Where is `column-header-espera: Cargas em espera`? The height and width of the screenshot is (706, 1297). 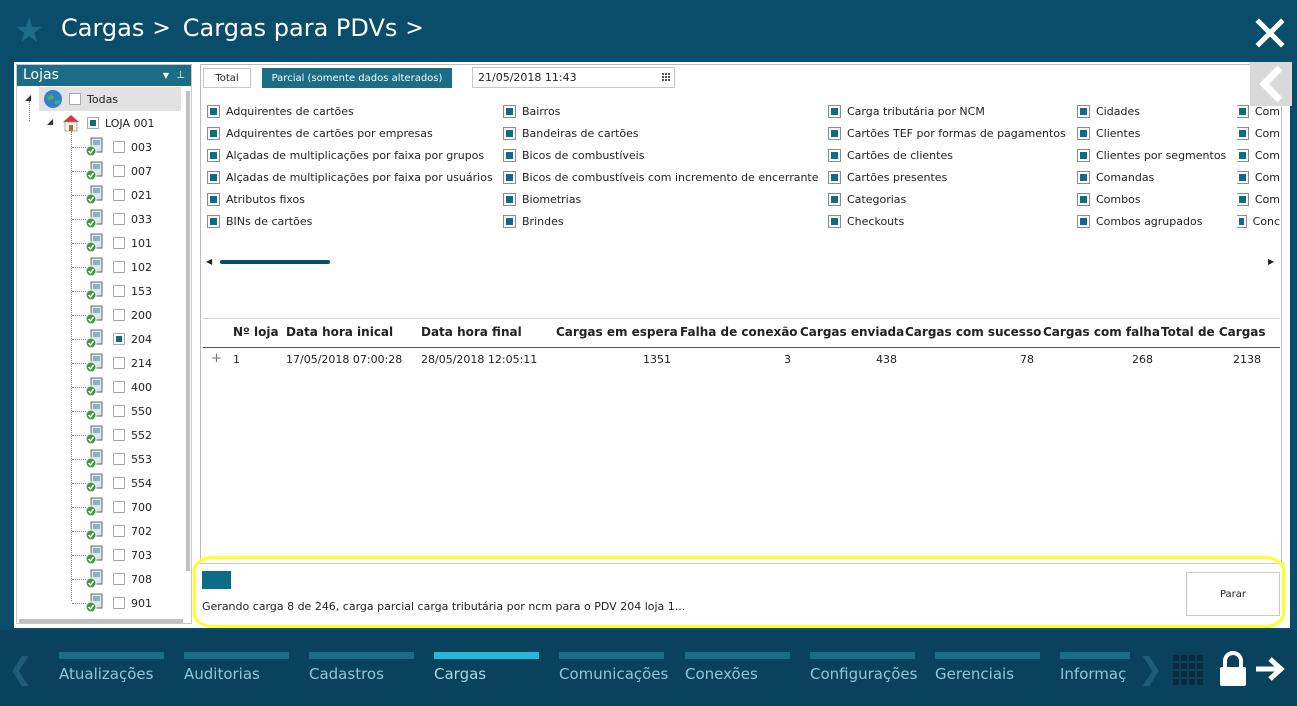 column-header-espera: Cargas em espera is located at coordinates (617, 332).